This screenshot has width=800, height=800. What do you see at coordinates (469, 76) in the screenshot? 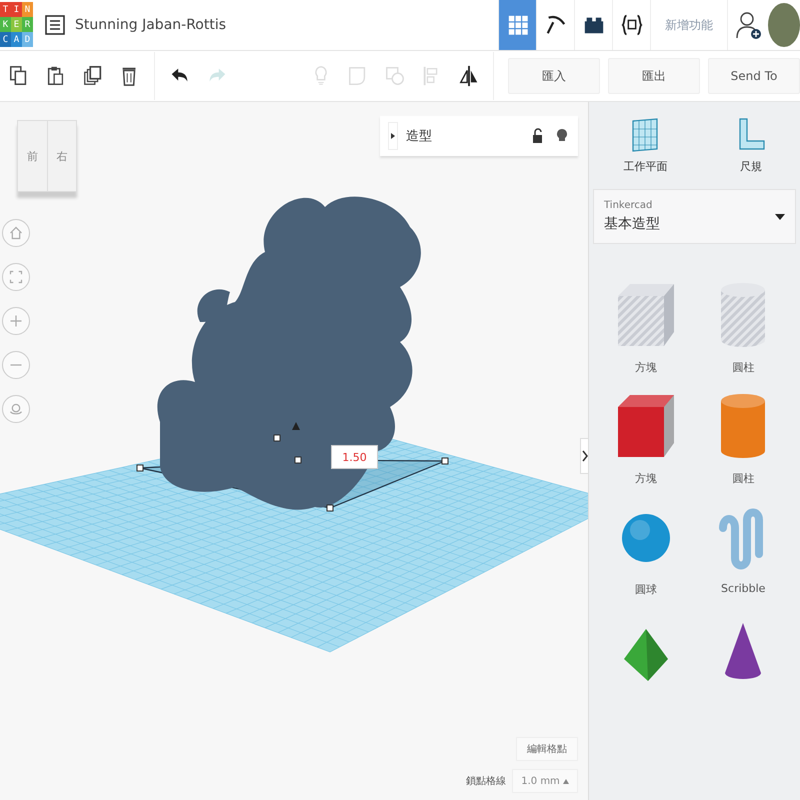
I see `mirror-icon` at bounding box center [469, 76].